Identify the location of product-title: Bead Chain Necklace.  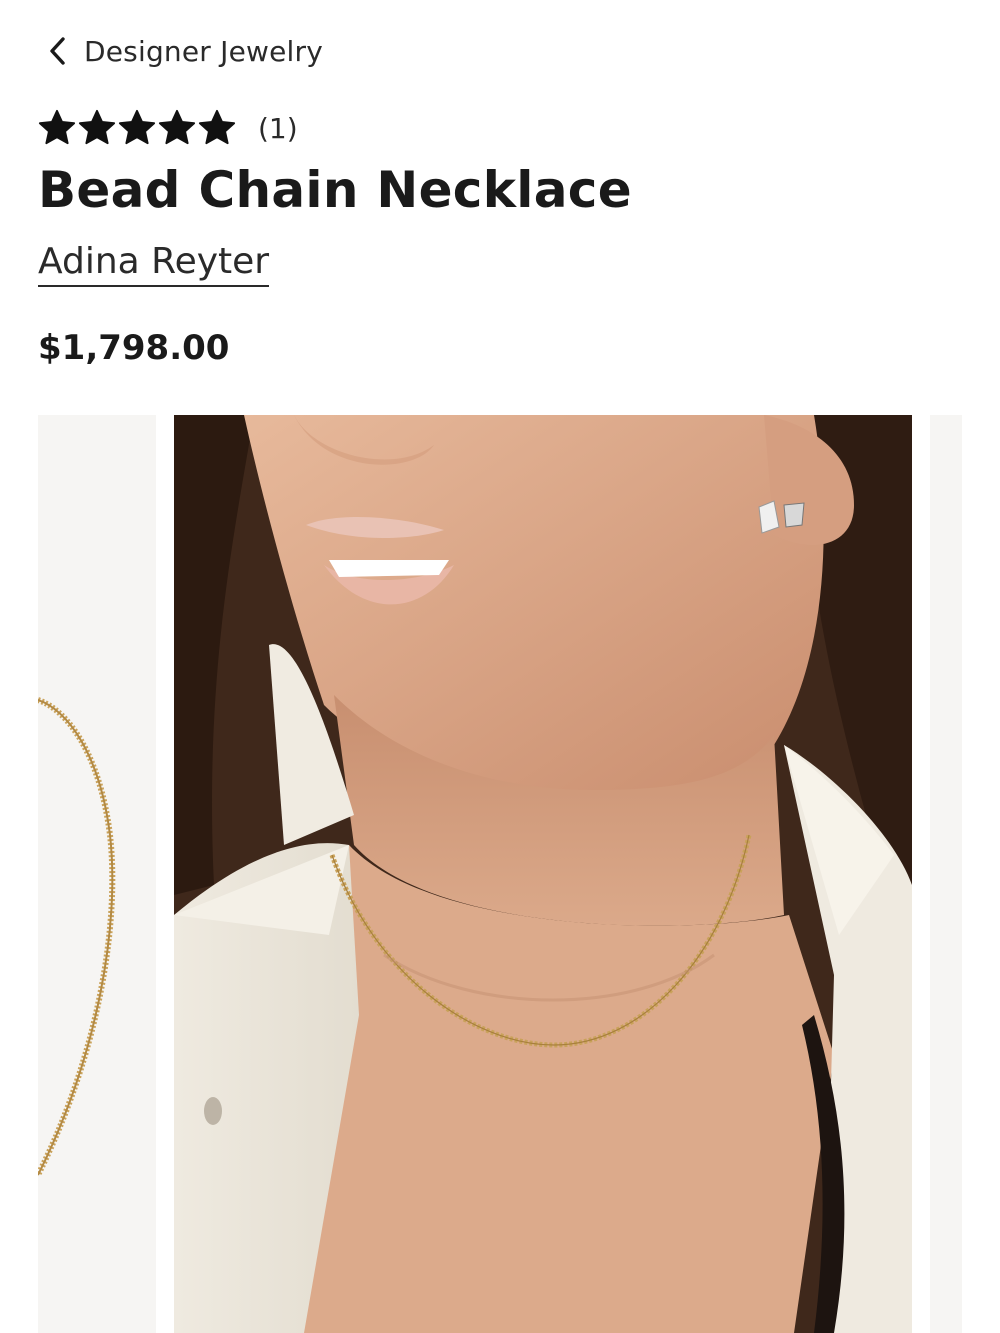
(335, 190).